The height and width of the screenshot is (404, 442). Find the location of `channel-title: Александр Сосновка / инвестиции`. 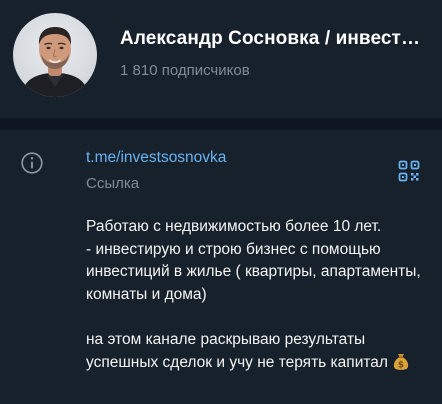

channel-title: Александр Сосновка / инвестиции is located at coordinates (275, 39).